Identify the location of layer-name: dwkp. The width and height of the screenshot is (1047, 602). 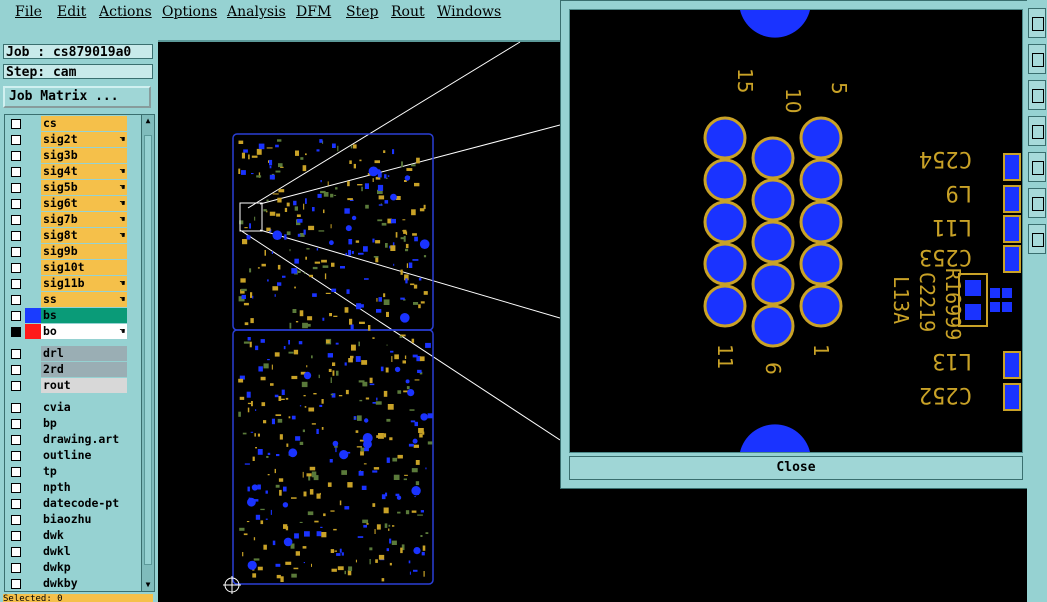
(84, 567).